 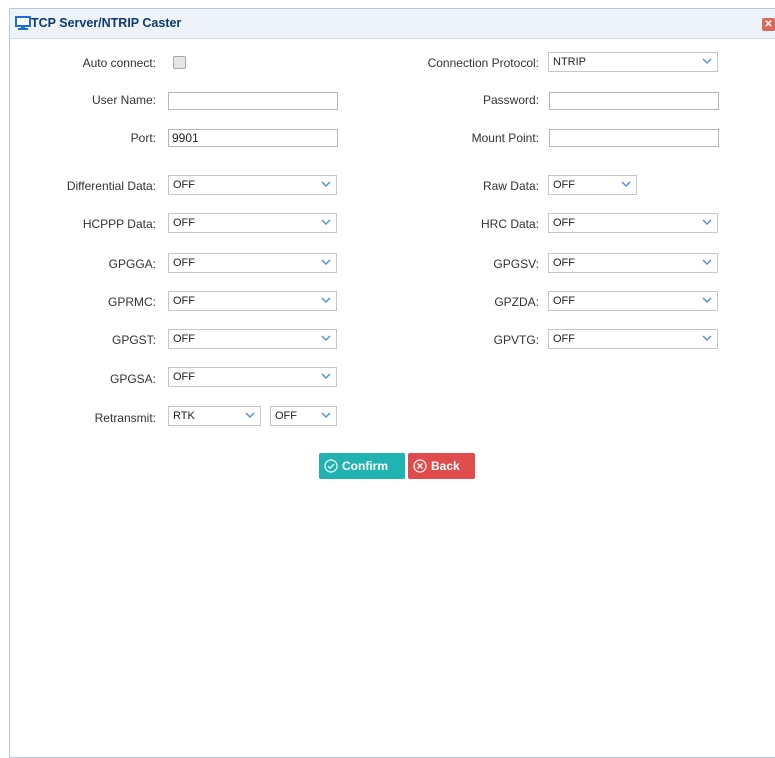 What do you see at coordinates (420, 466) in the screenshot?
I see `cancel-circle-icon` at bounding box center [420, 466].